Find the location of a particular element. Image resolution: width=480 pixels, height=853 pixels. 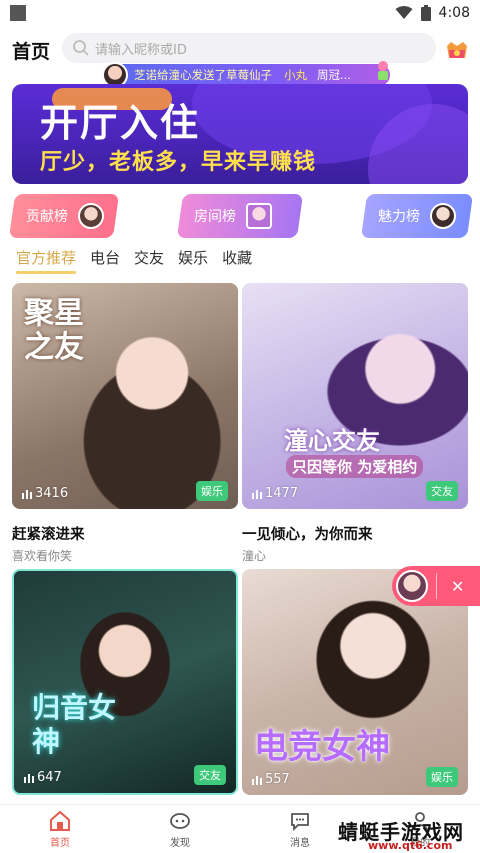

tab-dating: 交友 is located at coordinates (149, 260).